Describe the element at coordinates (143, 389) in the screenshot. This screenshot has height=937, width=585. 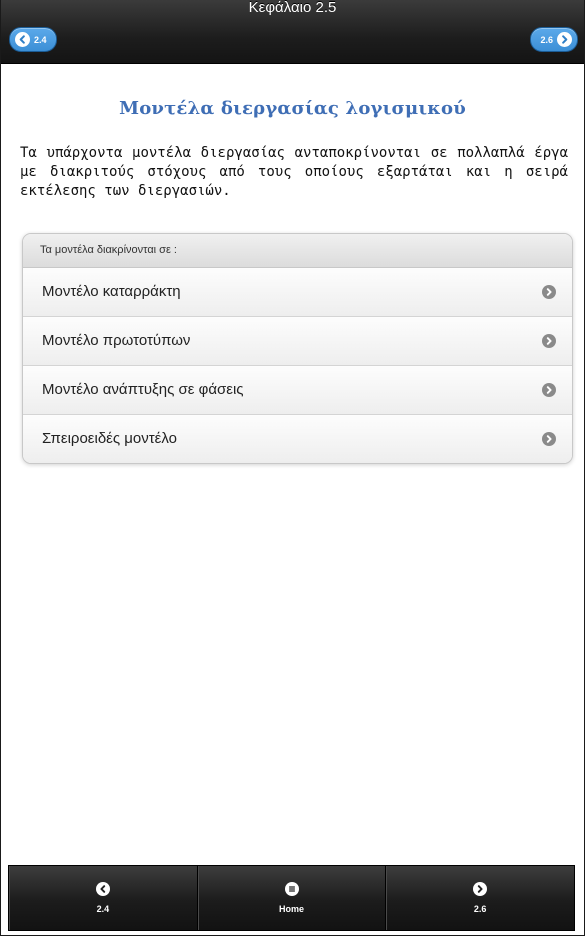
I see `list-item-label: Μοντέλο ανάπτυξης σε φάσεις` at that location.